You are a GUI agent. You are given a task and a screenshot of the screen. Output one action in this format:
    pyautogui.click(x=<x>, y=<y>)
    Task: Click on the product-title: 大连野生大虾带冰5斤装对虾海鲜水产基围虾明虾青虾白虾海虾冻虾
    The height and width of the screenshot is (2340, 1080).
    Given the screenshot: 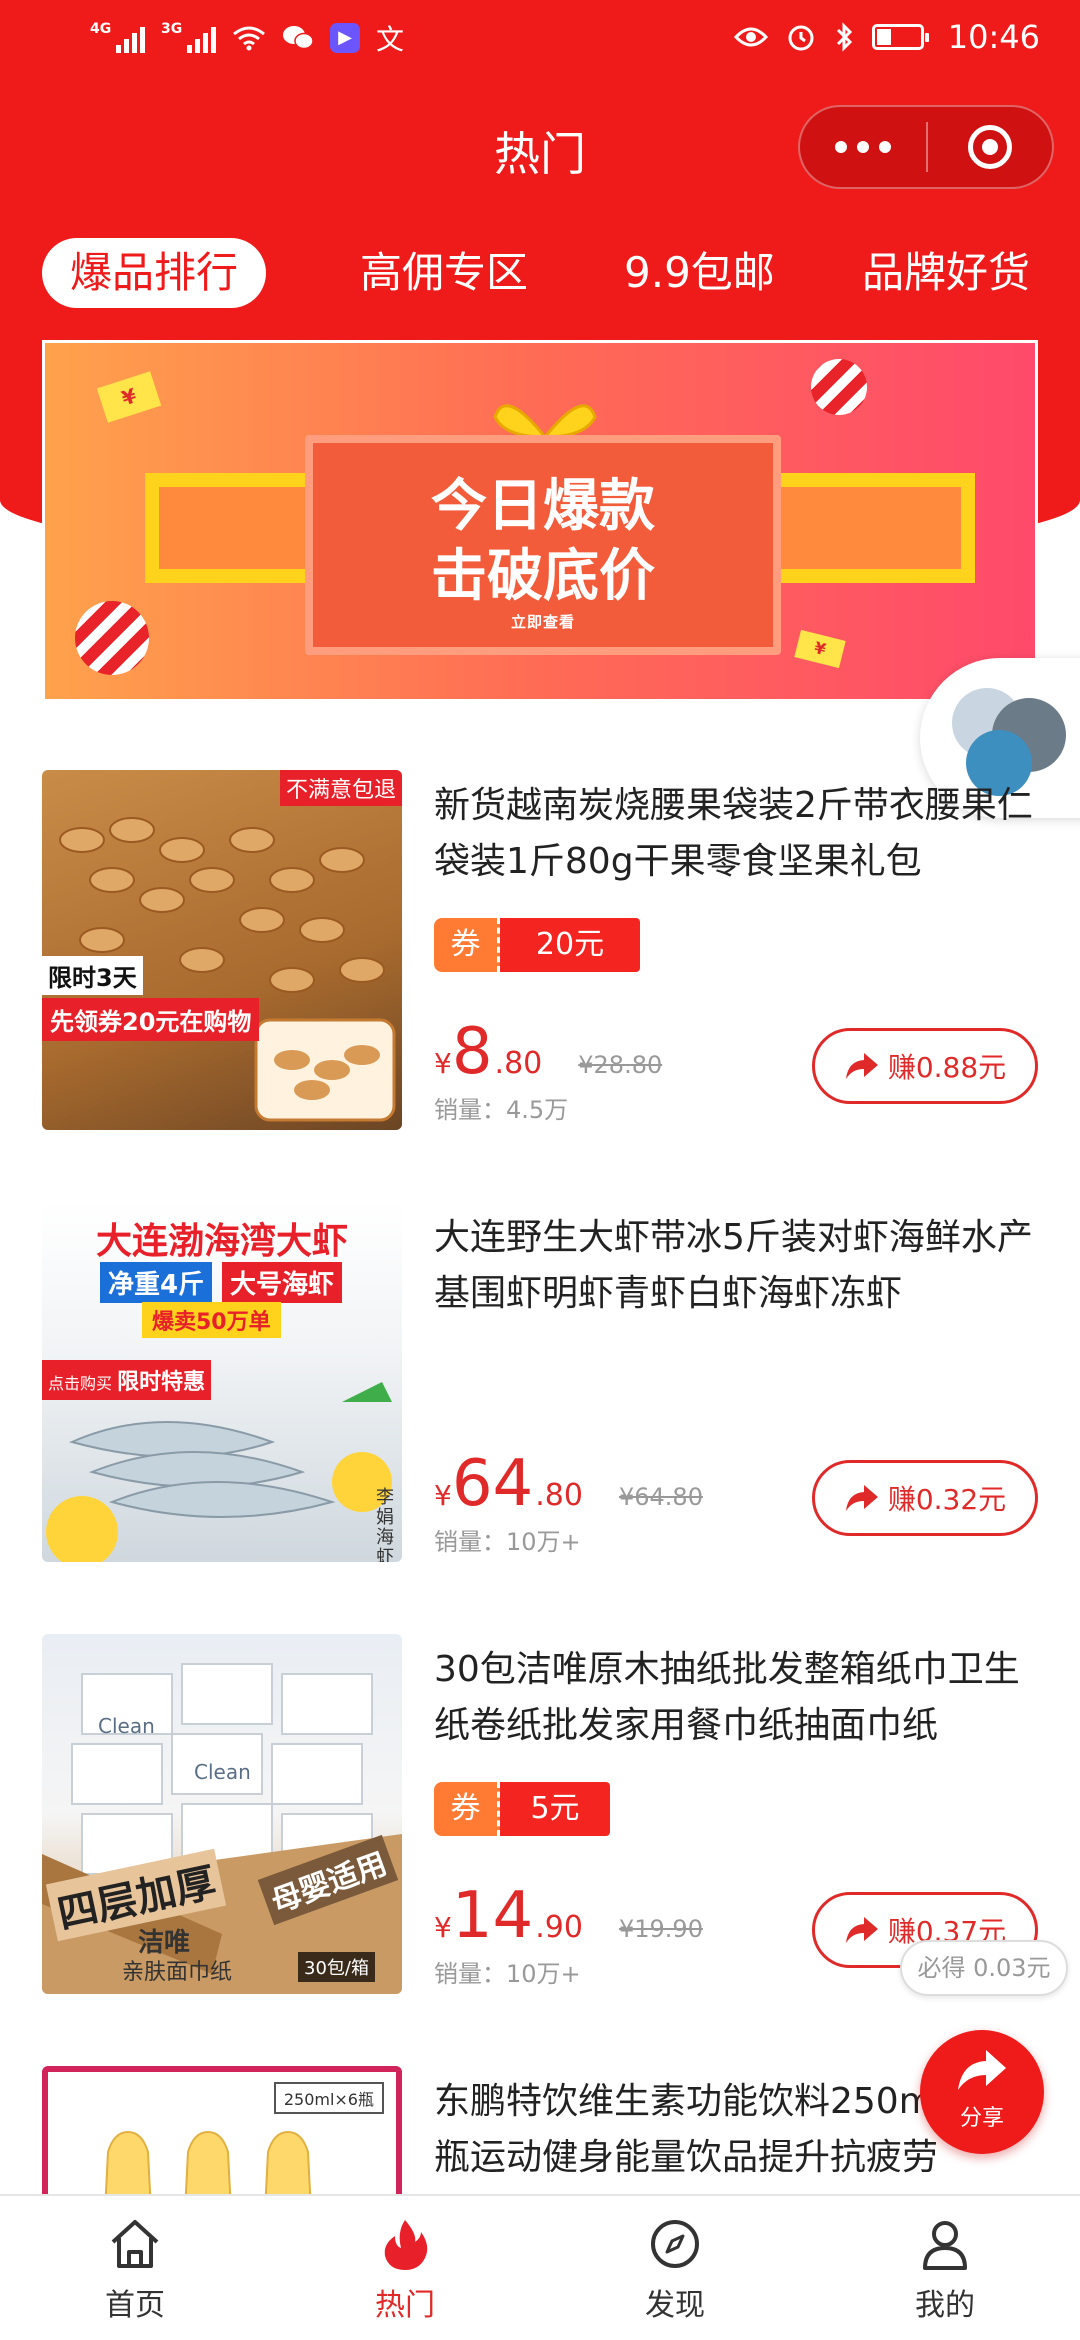 What is the action you would take?
    pyautogui.click(x=739, y=1266)
    